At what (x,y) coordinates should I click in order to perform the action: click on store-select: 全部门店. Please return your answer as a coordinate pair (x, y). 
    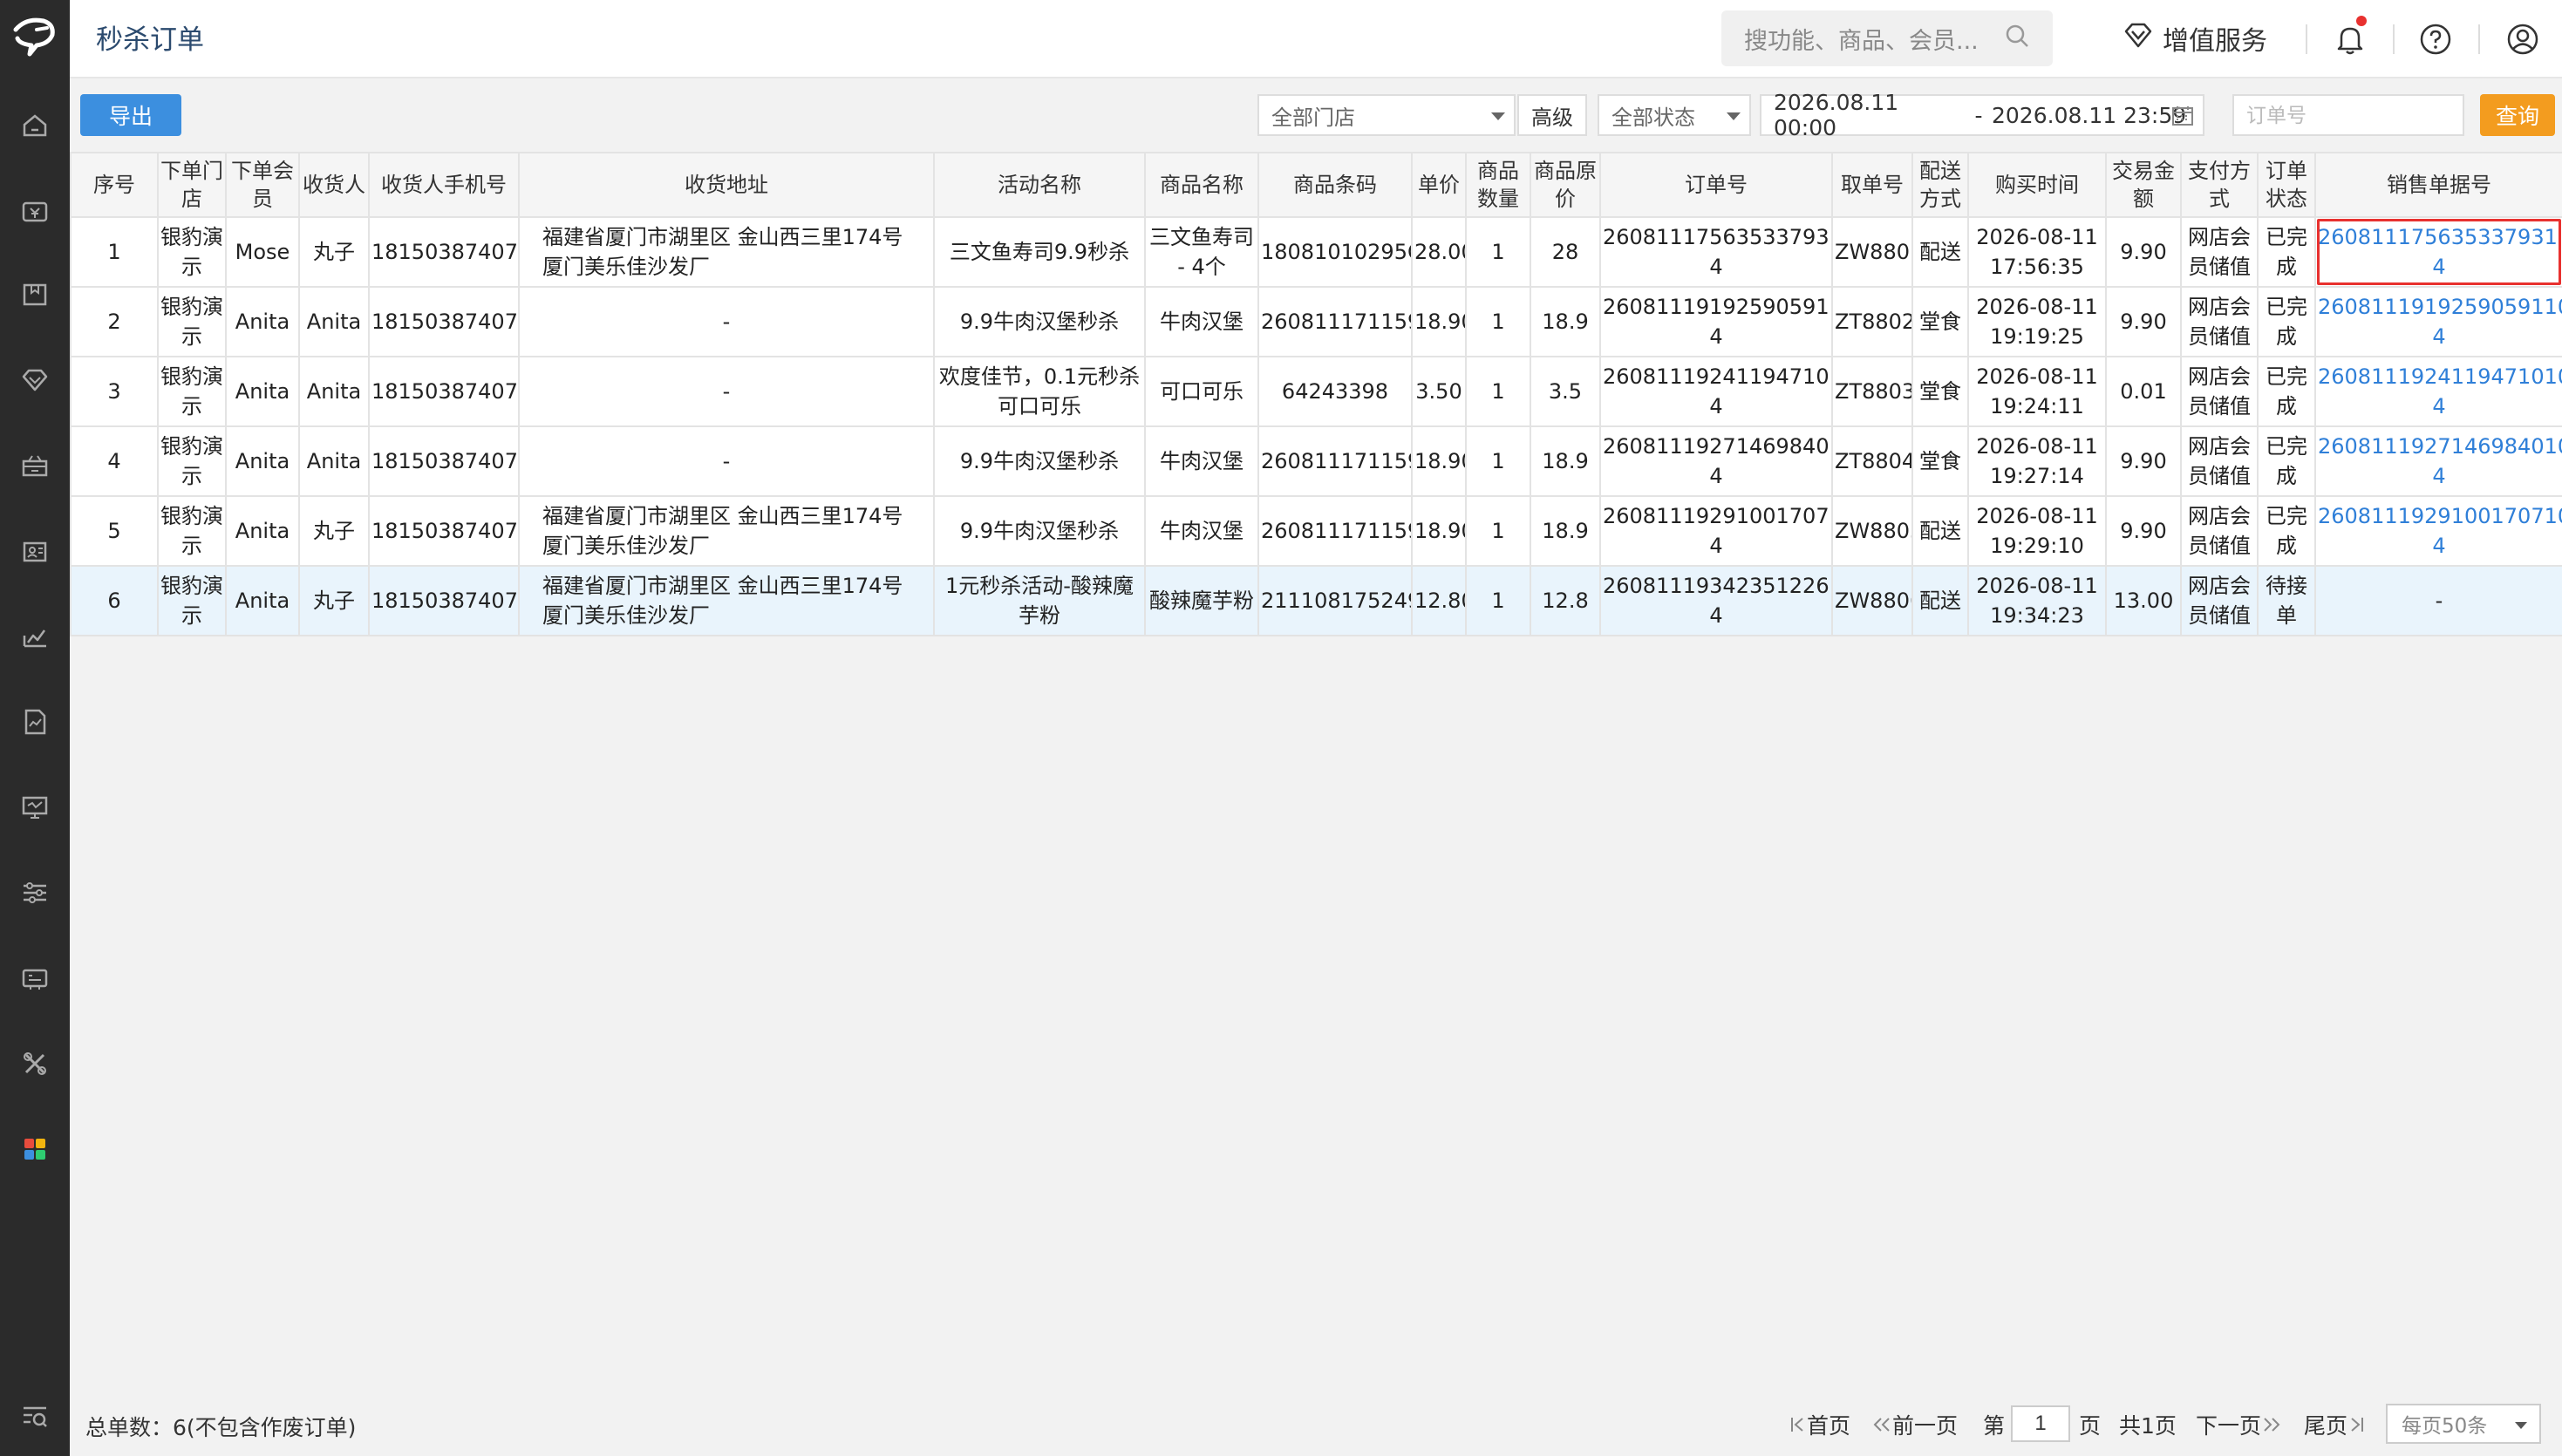
    Looking at the image, I should click on (1386, 115).